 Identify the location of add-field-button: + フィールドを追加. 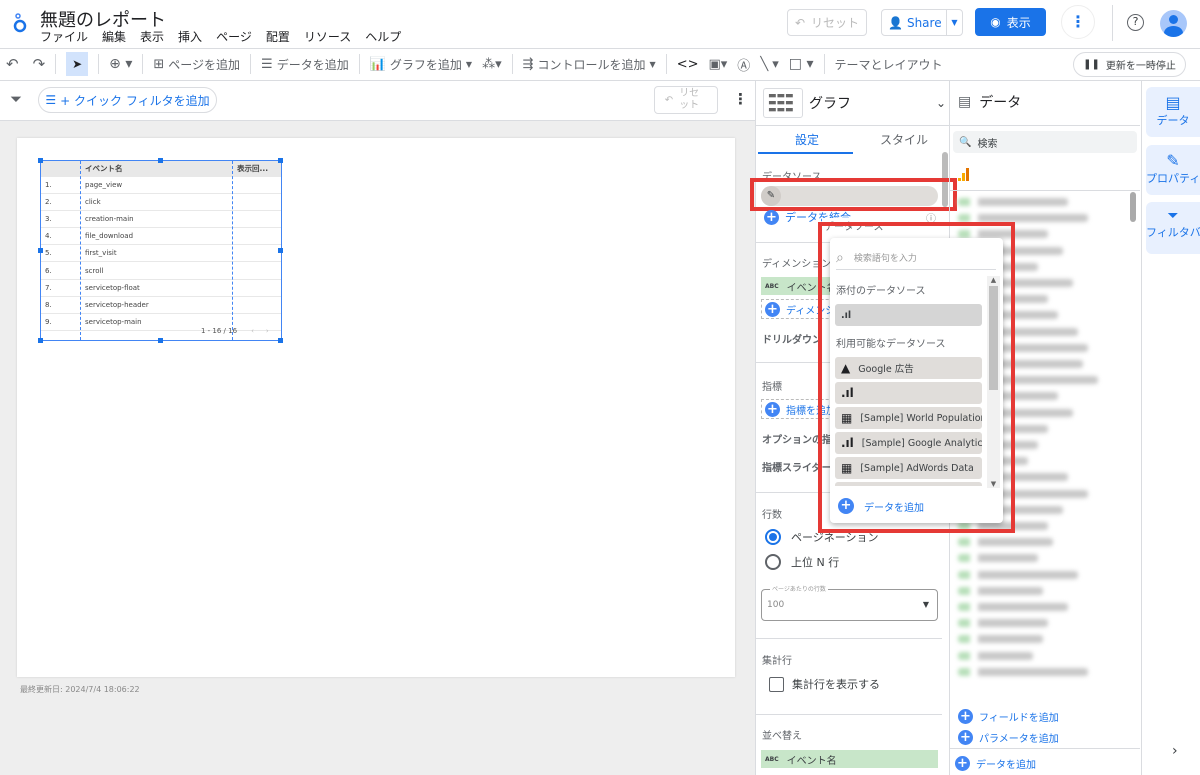
(1008, 716).